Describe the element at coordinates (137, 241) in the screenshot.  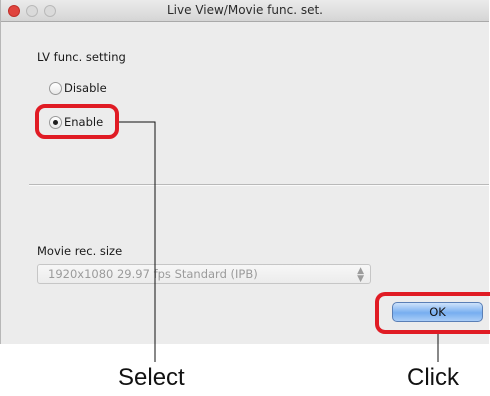
I see `select-leader-line` at that location.